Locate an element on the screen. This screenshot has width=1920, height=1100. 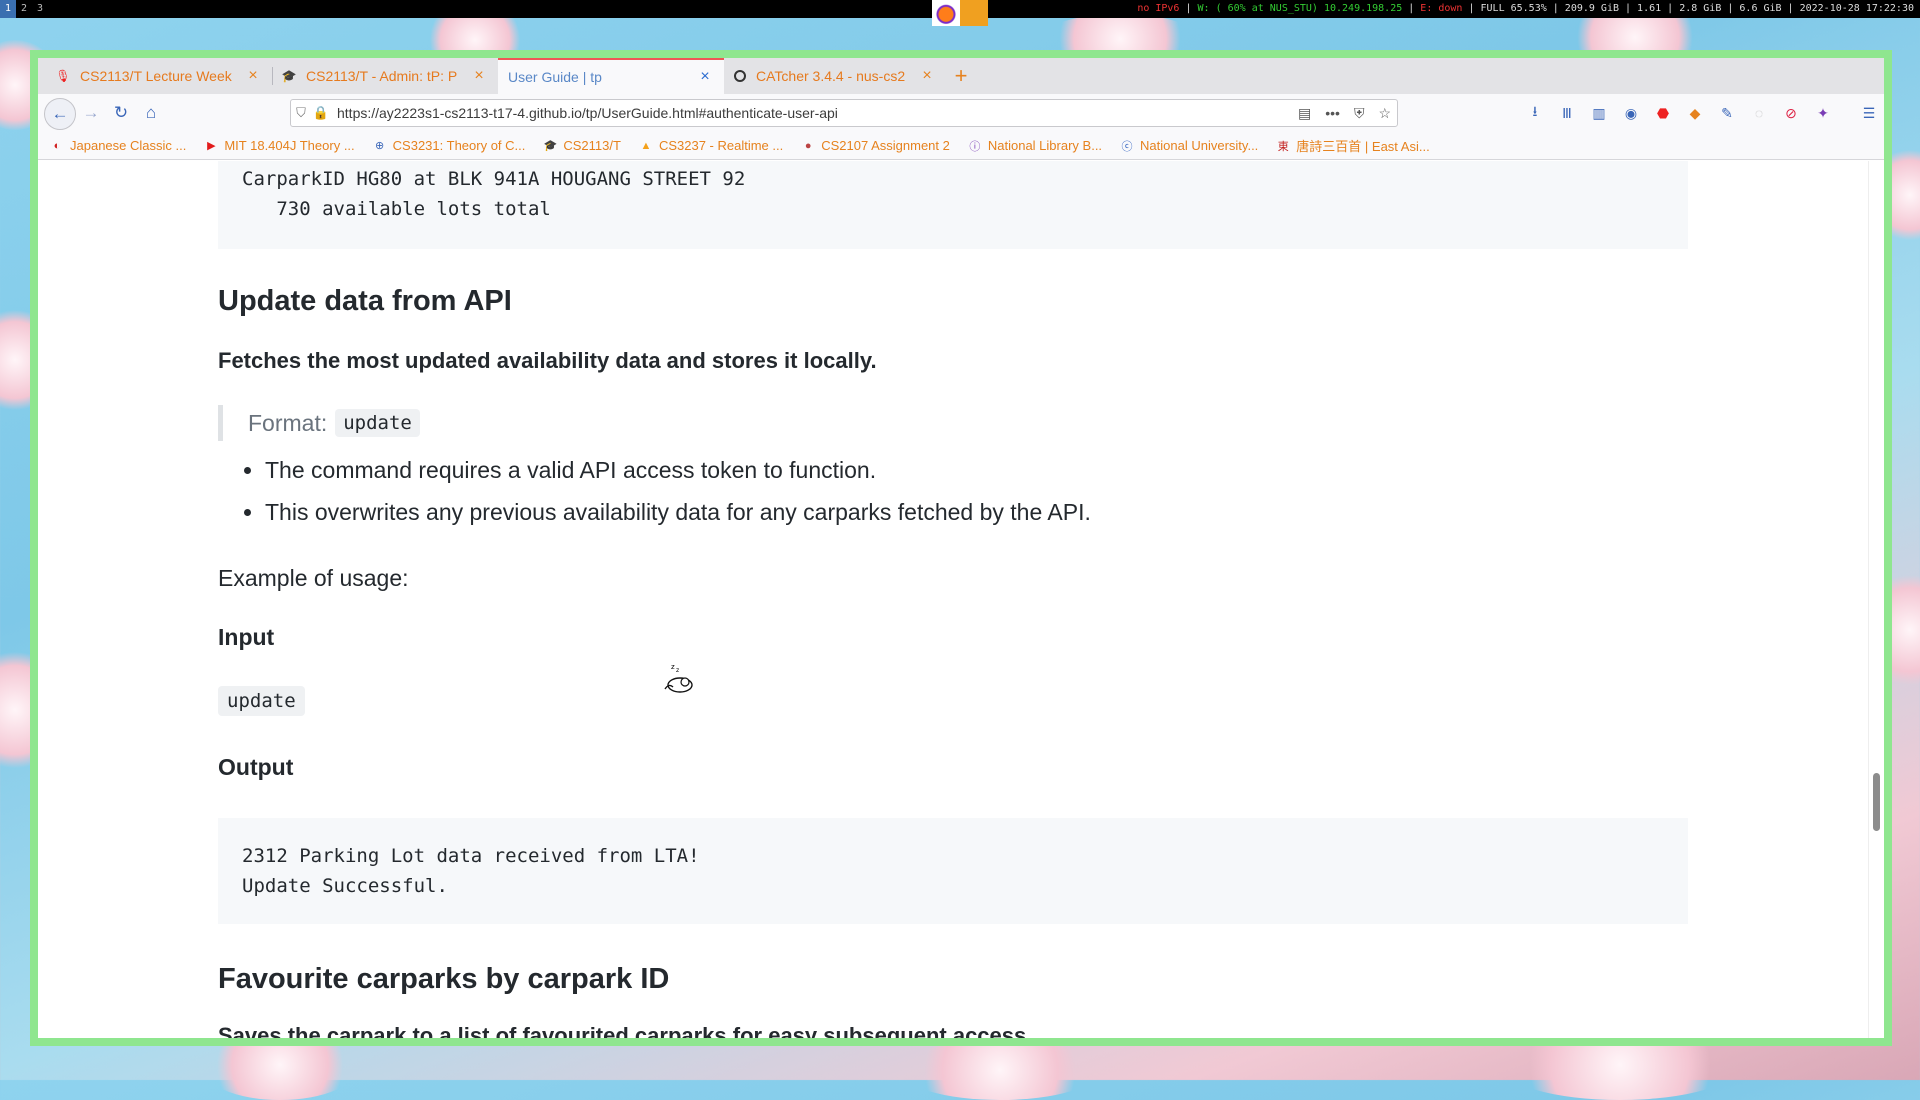
tab-admin: 🎓 CS2113/T - Admin: tP: P × is located at coordinates (385, 76).